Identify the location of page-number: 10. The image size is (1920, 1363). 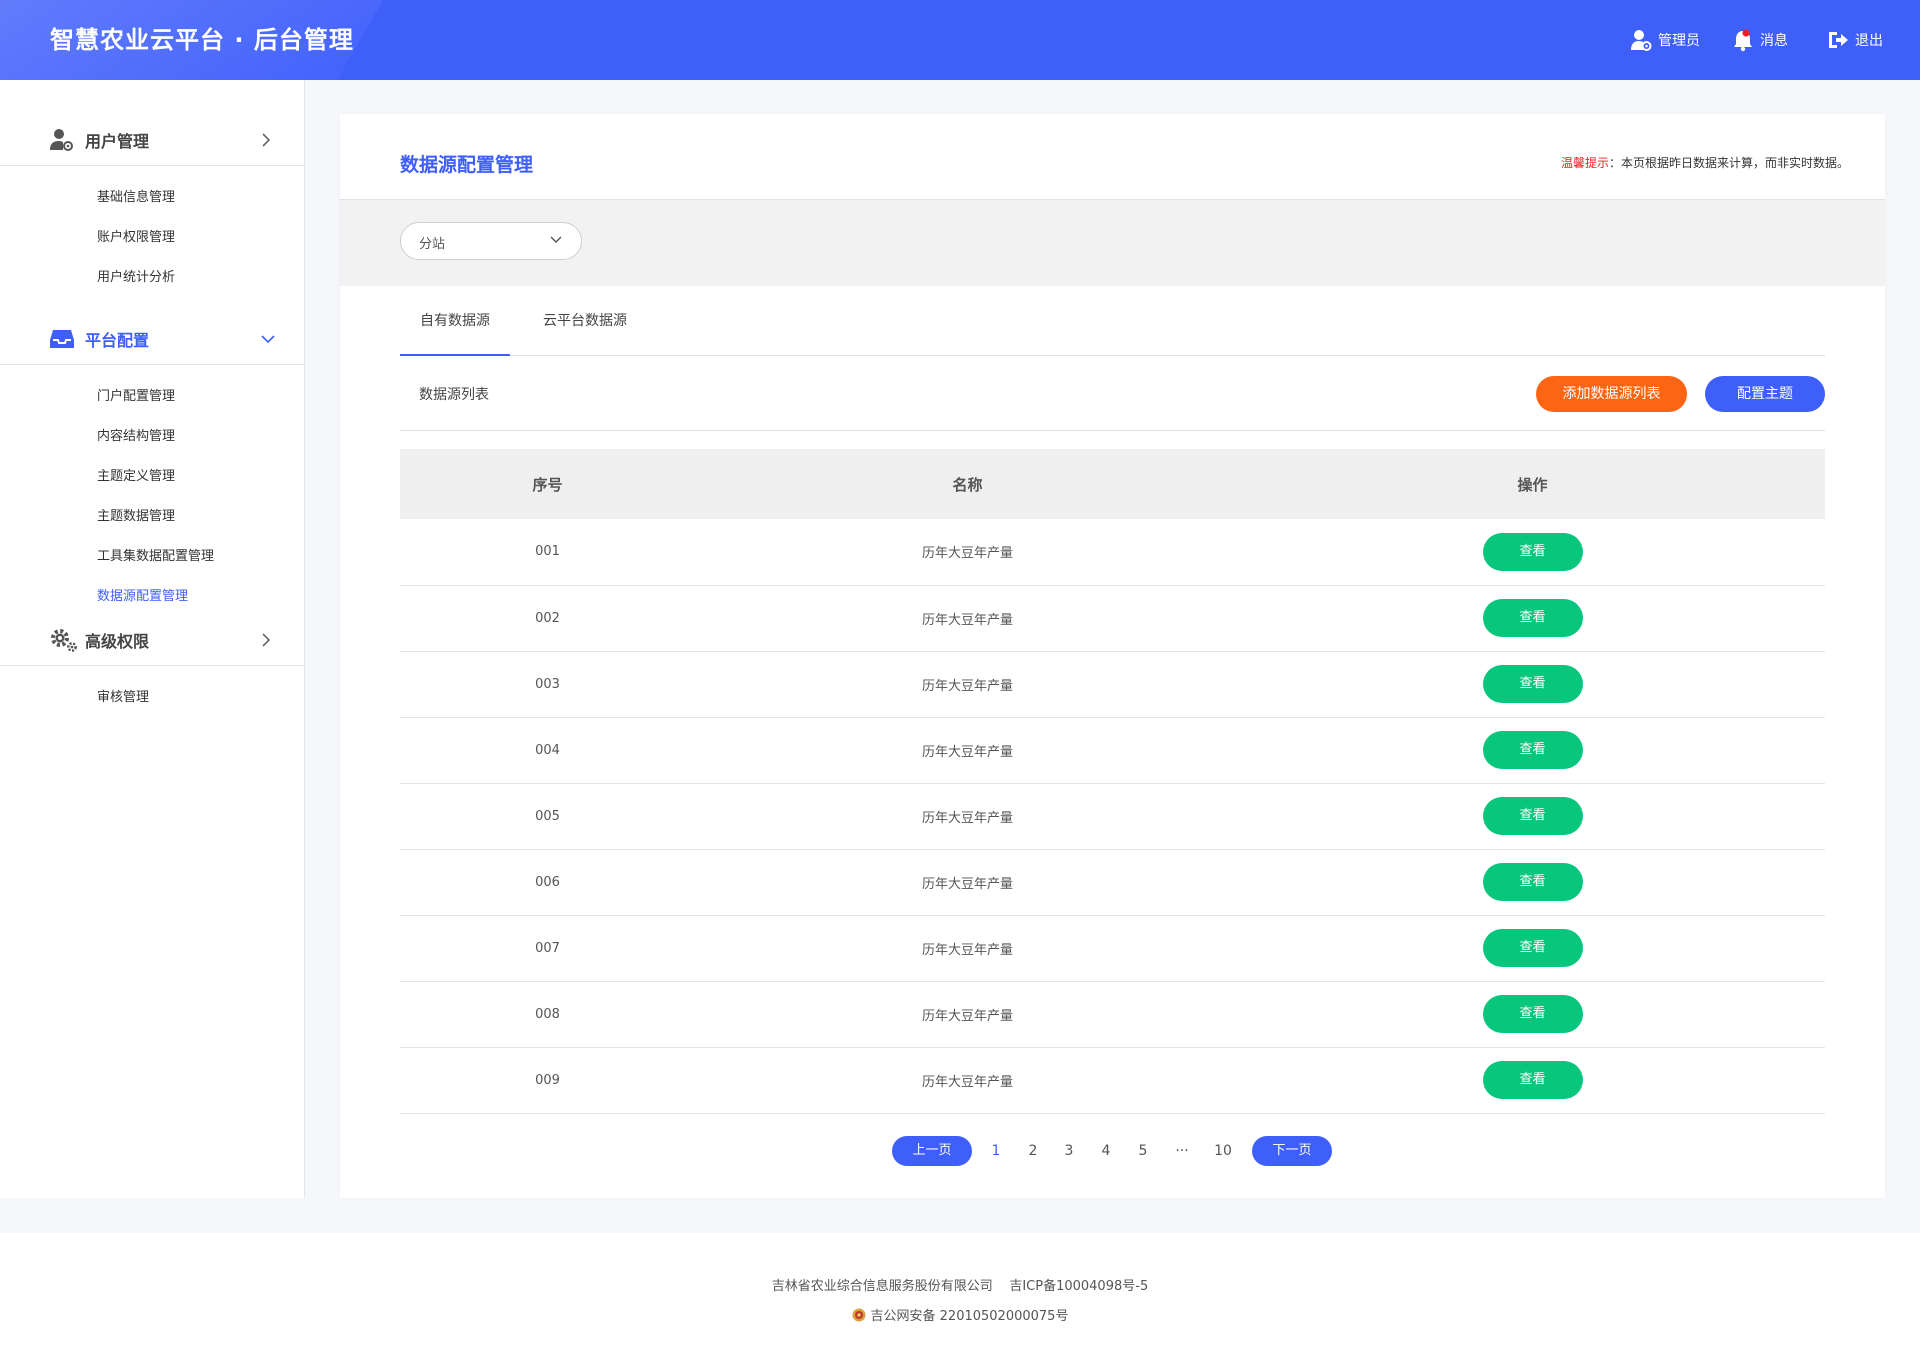
(1223, 1151).